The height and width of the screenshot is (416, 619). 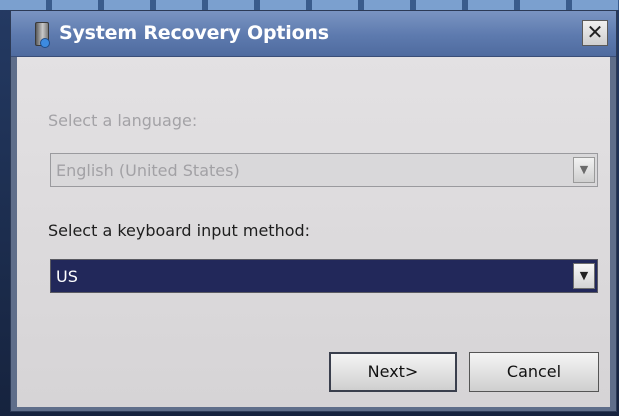 I want to click on next-button: Next>, so click(x=393, y=372).